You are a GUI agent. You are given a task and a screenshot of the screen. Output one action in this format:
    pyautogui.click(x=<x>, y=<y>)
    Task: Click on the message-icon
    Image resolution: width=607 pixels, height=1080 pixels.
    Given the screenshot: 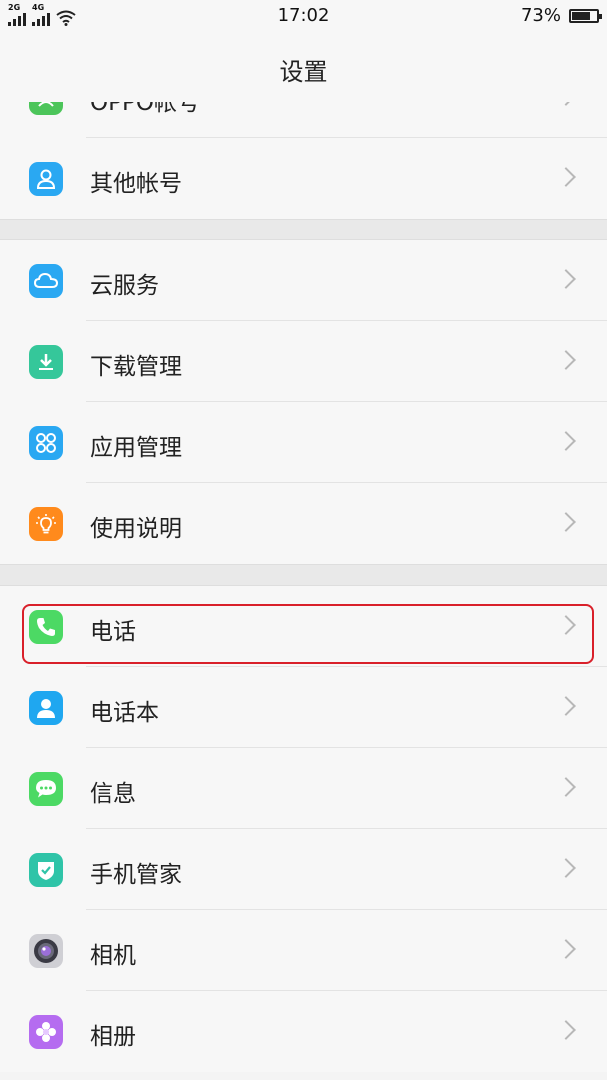 What is the action you would take?
    pyautogui.click(x=46, y=789)
    